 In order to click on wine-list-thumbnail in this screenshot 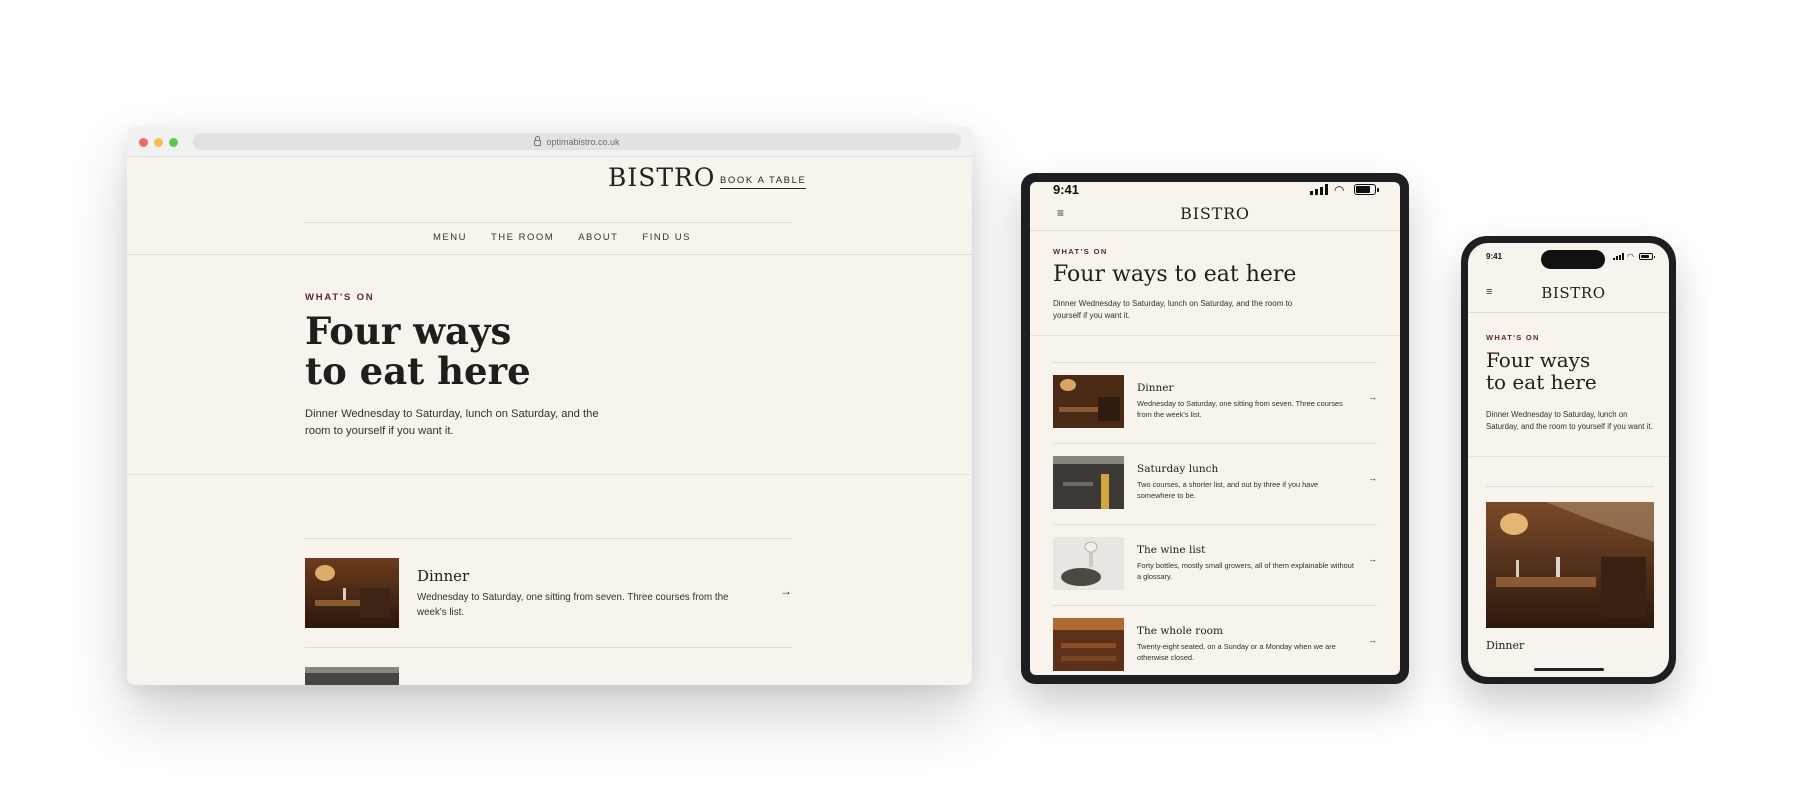, I will do `click(1088, 563)`.